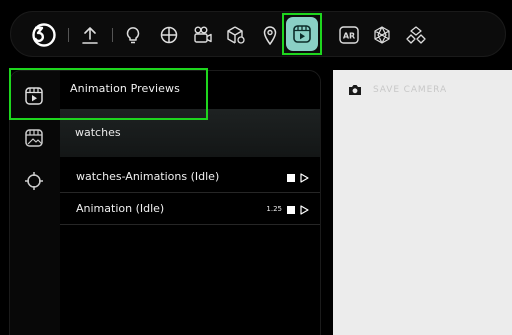  What do you see at coordinates (236, 35) in the screenshot?
I see `box-settings-icon` at bounding box center [236, 35].